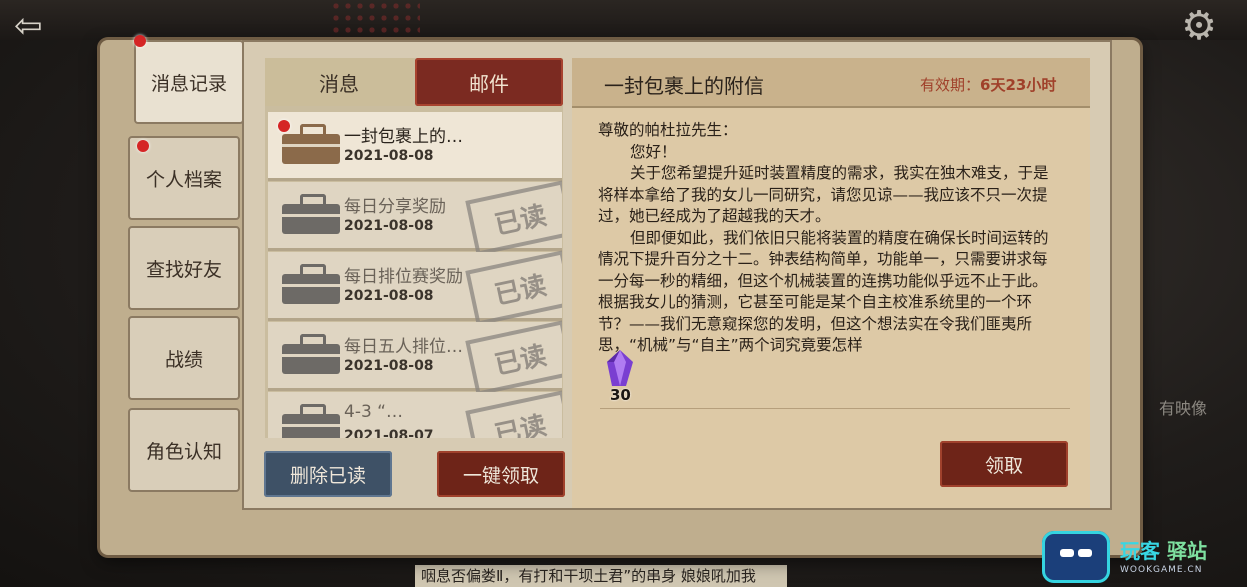 This screenshot has height=587, width=1247. I want to click on divider, so click(835, 408).